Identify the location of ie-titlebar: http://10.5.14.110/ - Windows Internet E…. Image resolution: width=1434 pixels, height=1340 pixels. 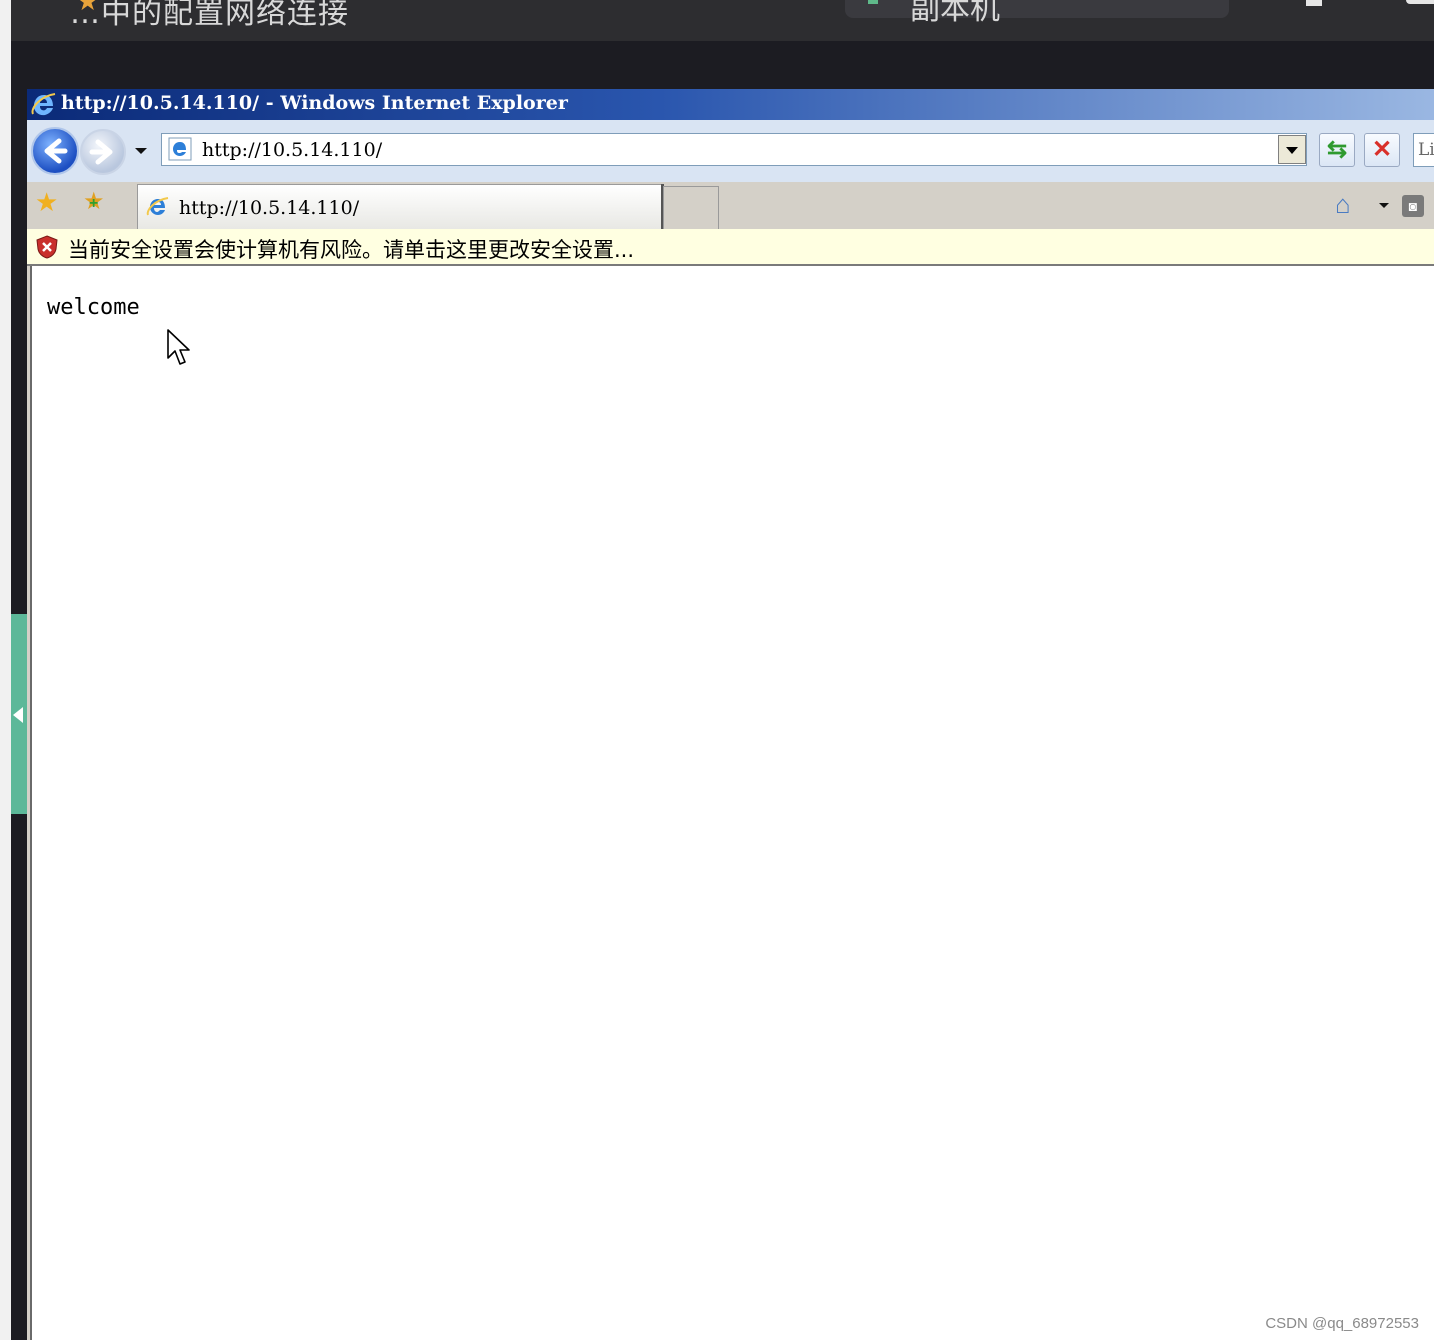
(730, 104).